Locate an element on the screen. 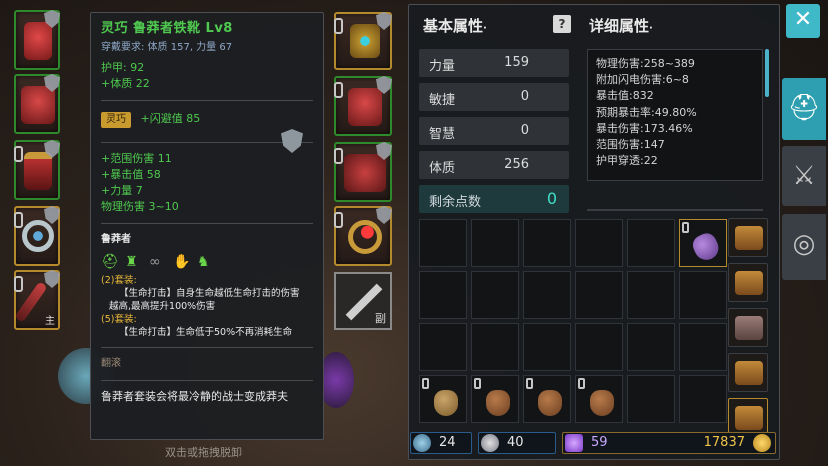  equip-slot-gloves is located at coordinates (363, 106).